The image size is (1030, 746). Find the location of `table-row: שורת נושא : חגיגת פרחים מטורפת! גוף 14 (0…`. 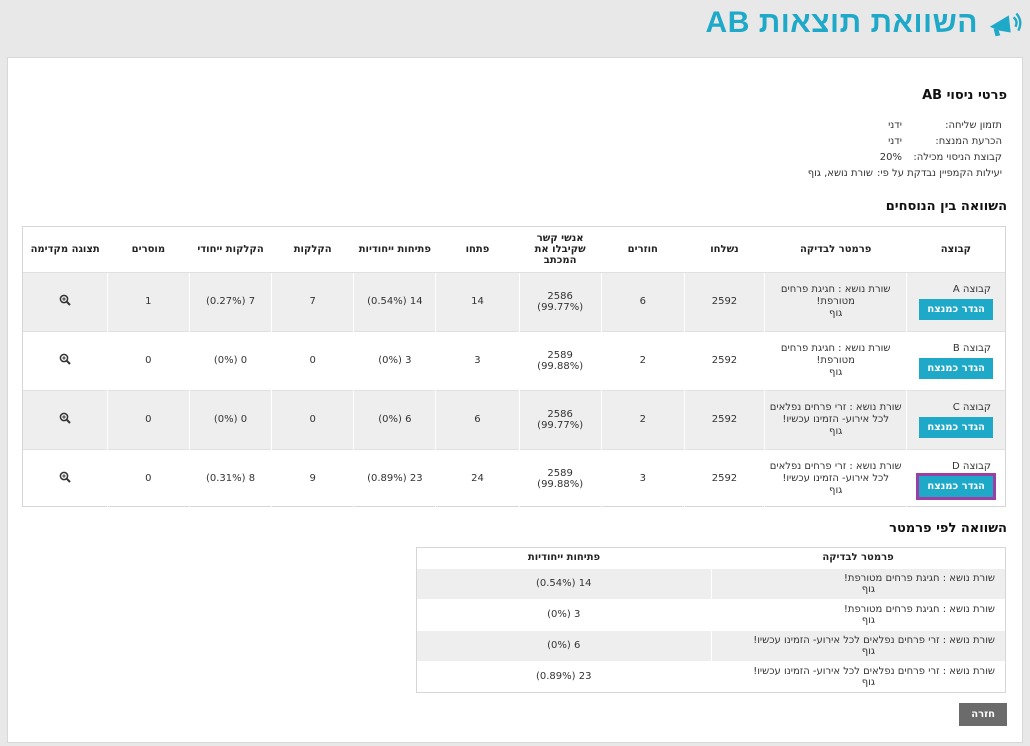

table-row: שורת נושא : חגיגת פרחים מטורפת! גוף 14 (0… is located at coordinates (711, 583).